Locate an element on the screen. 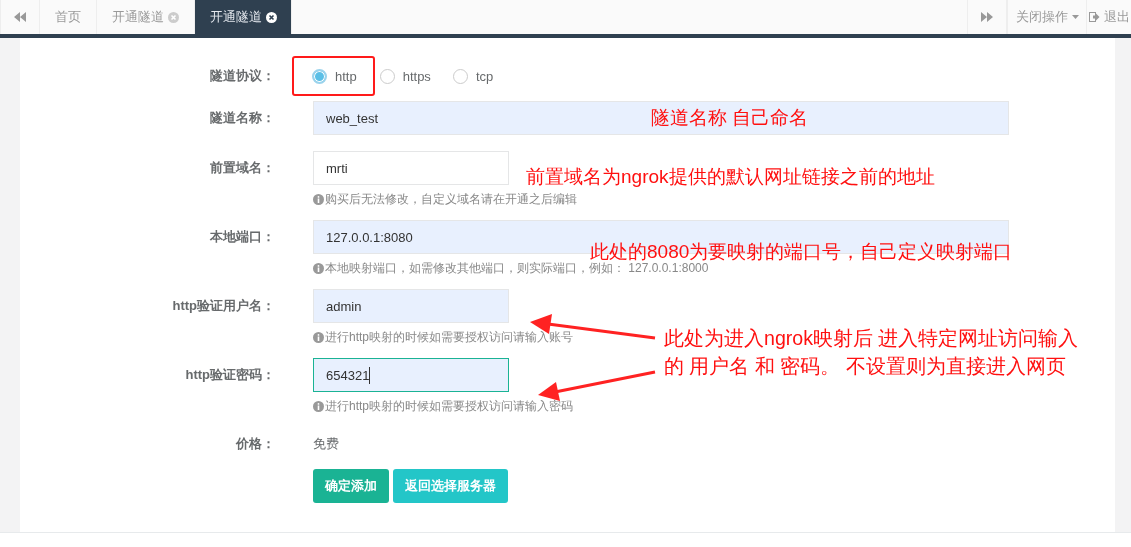 This screenshot has height=547, width=1131. annotation-text: 隧道名称 自己命名 is located at coordinates (730, 118).